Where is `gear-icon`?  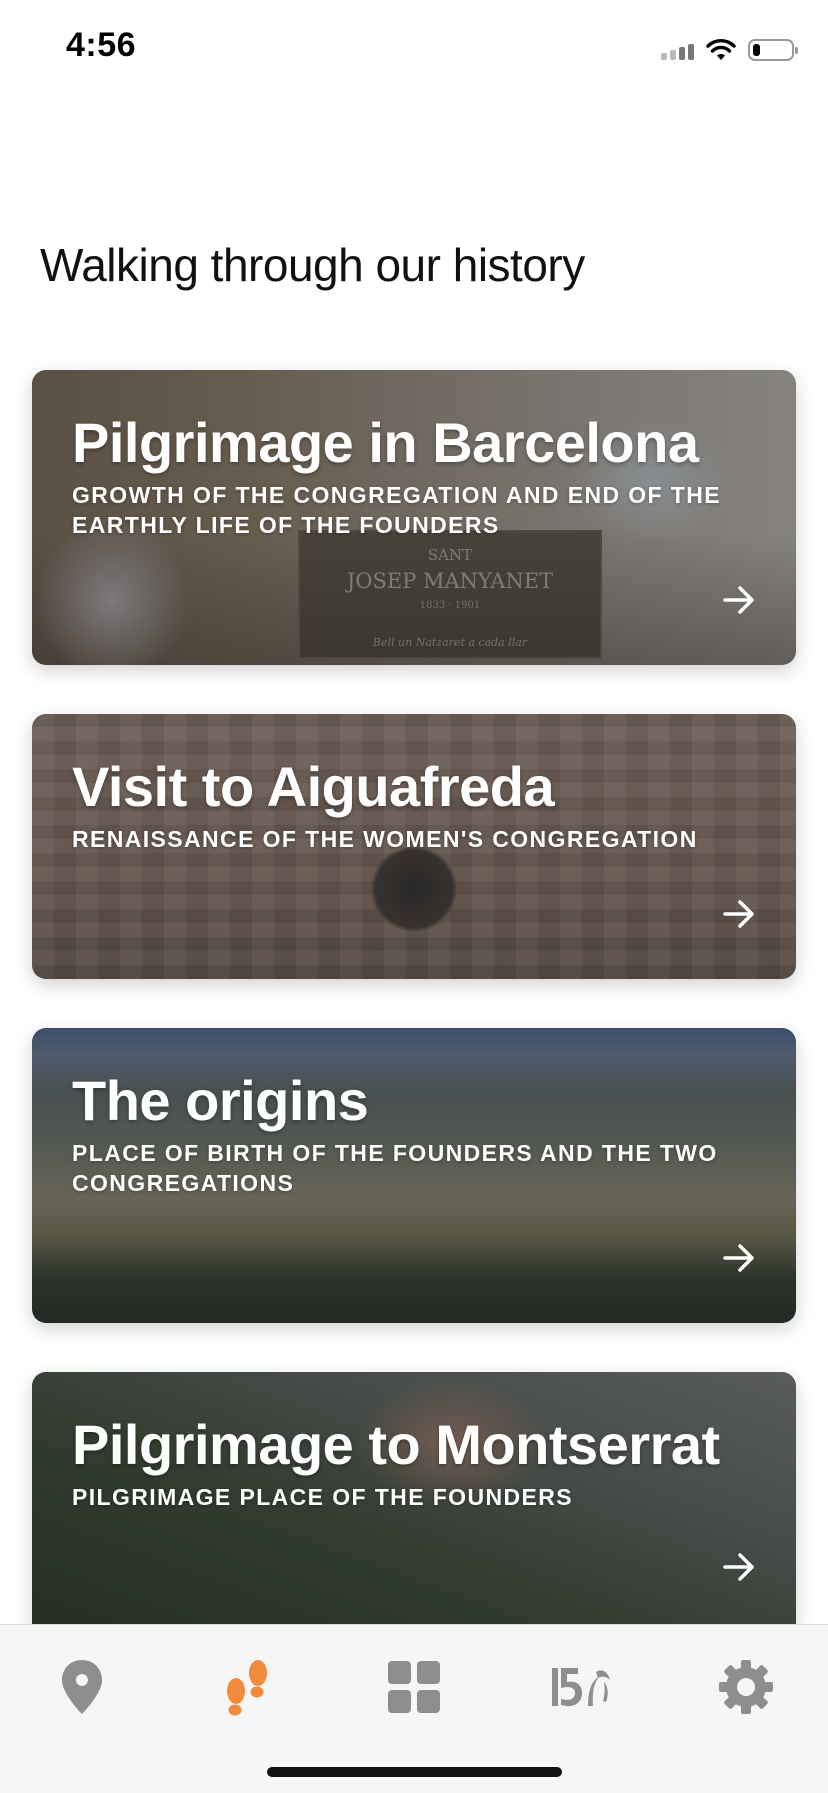
gear-icon is located at coordinates (746, 1687).